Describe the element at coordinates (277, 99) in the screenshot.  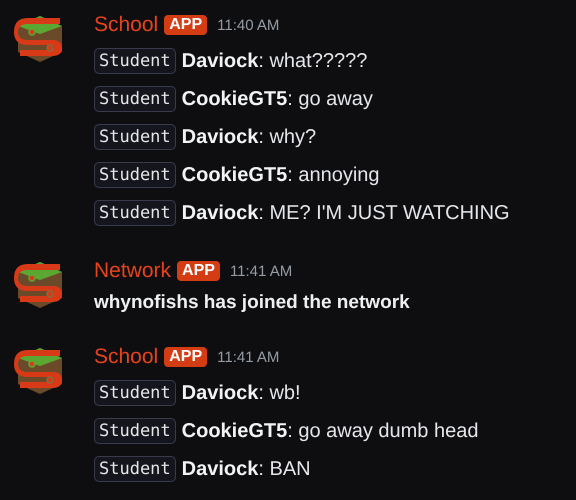
I see `chat-message: CookieGT5: go away` at that location.